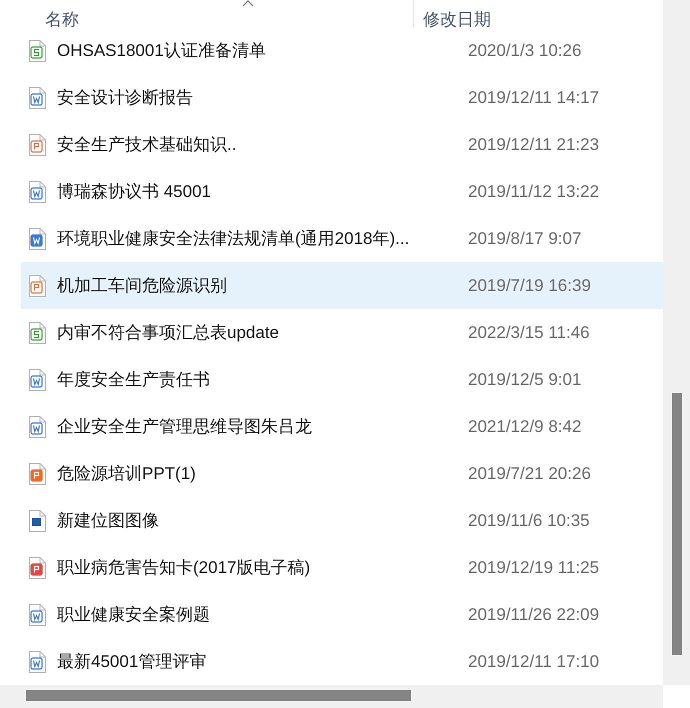 The width and height of the screenshot is (690, 708). Describe the element at coordinates (342, 332) in the screenshot. I see `file-row: 内审不符合事项汇总表update 2022/3/15 11:46` at that location.